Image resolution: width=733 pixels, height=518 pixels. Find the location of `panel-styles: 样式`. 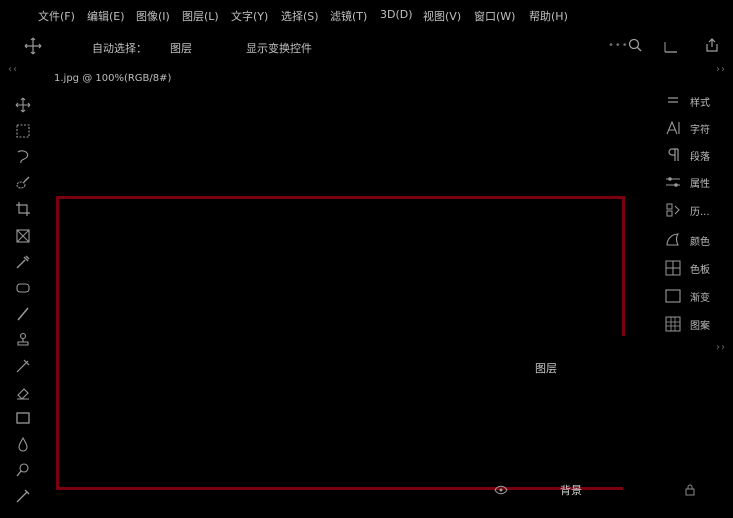

panel-styles: 样式 is located at coordinates (697, 101).